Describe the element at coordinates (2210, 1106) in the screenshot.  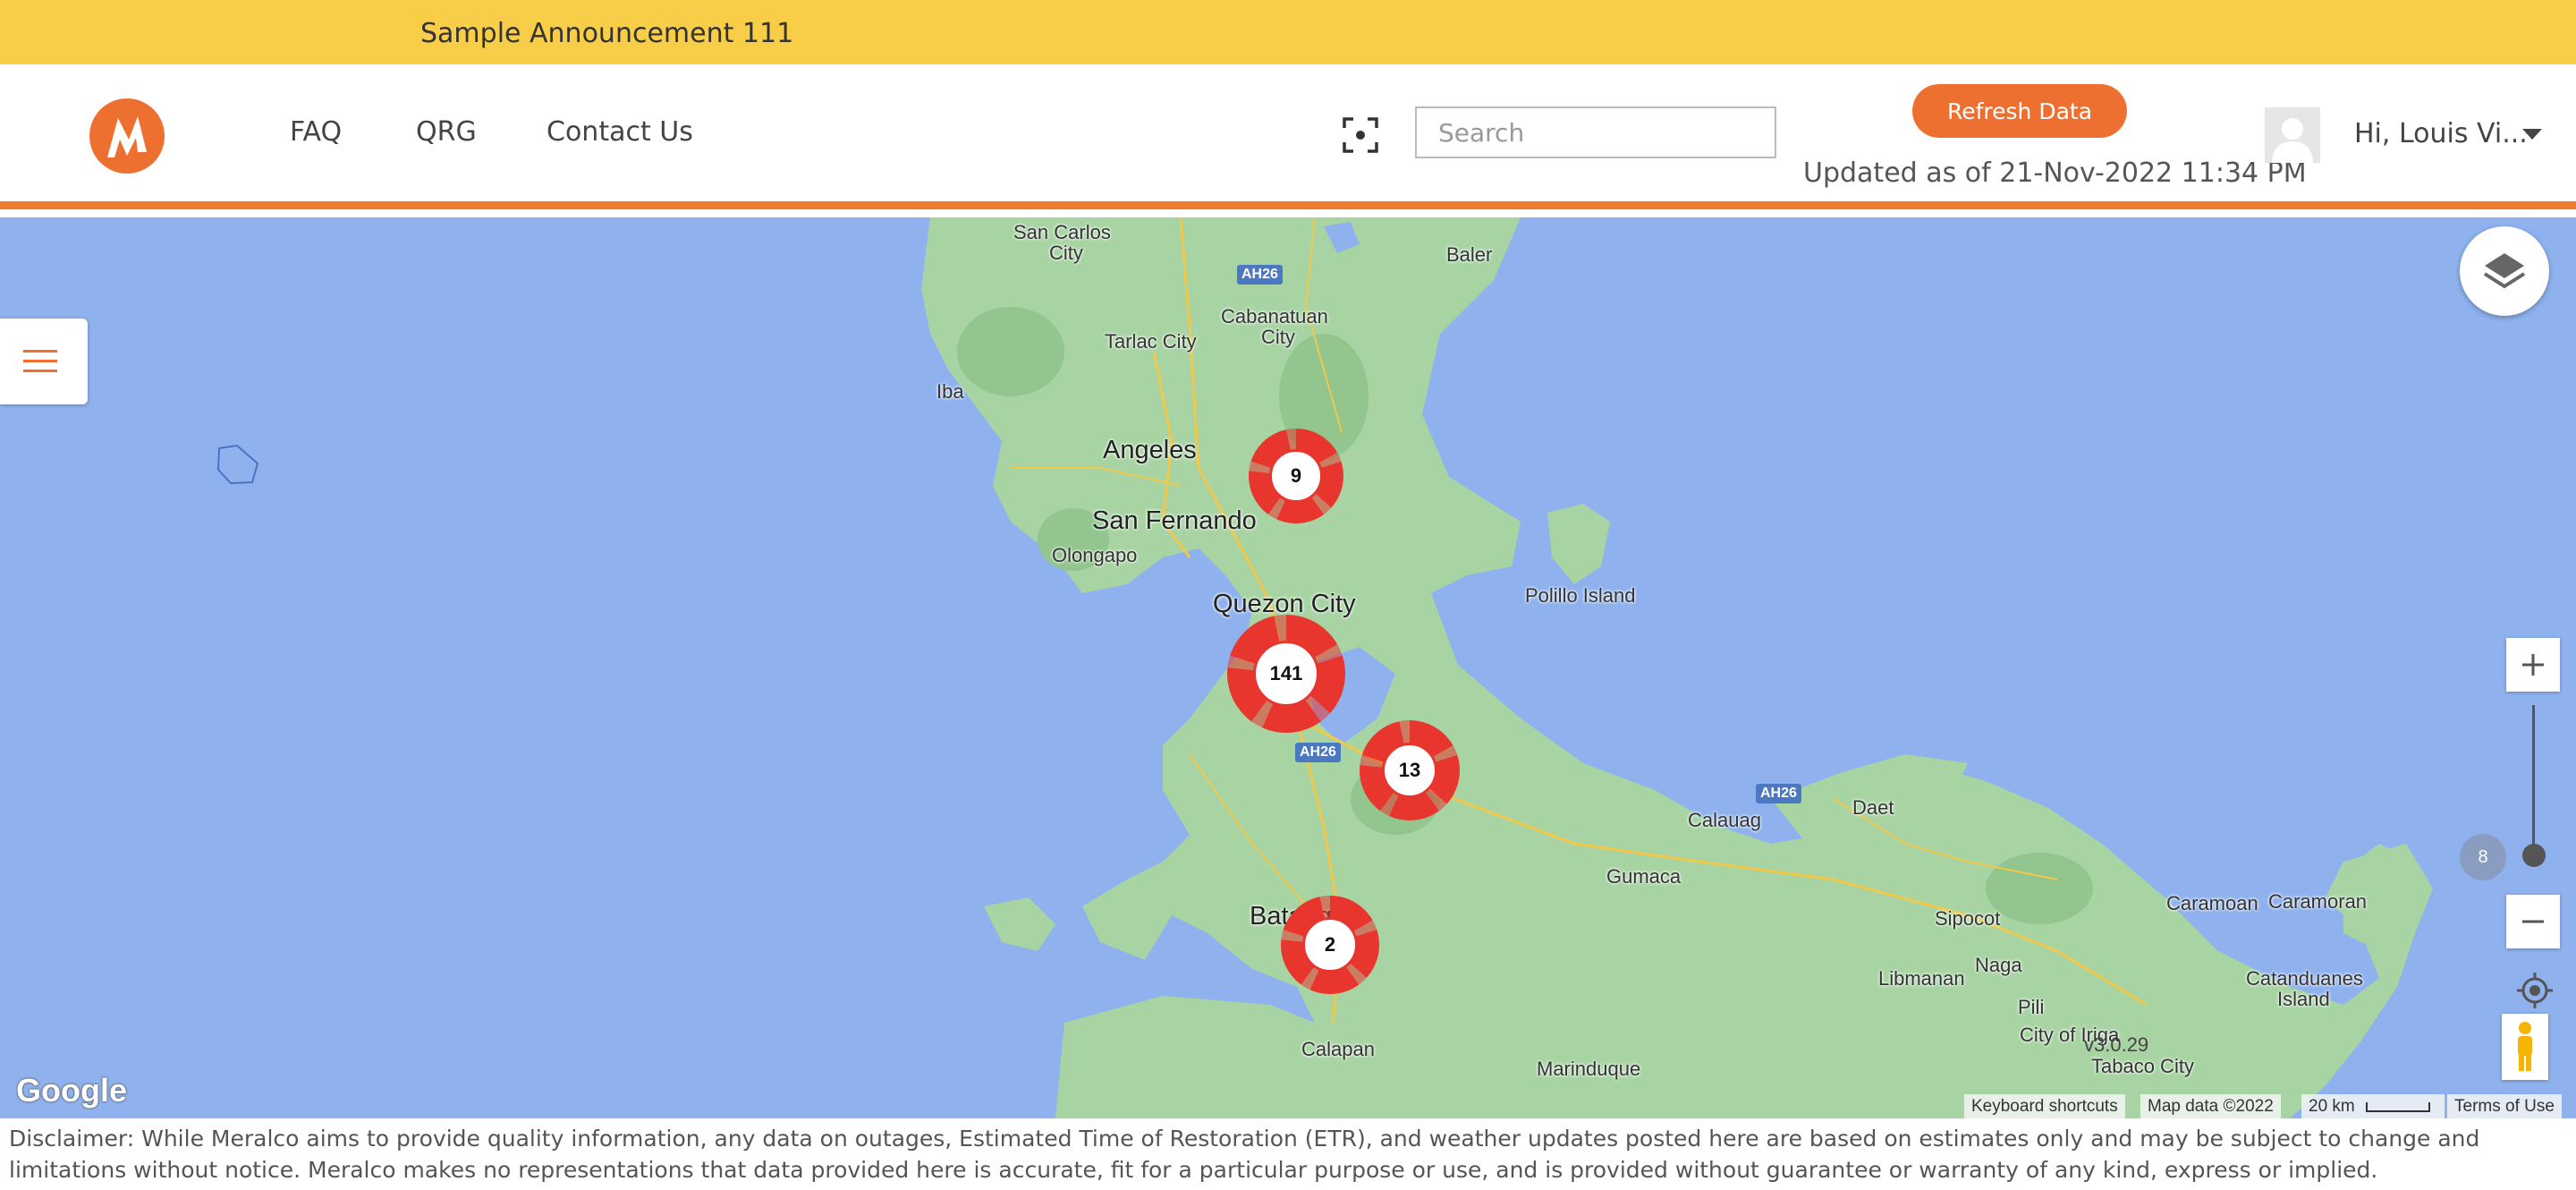
I see `map-data-attribution: Map data ©2022` at that location.